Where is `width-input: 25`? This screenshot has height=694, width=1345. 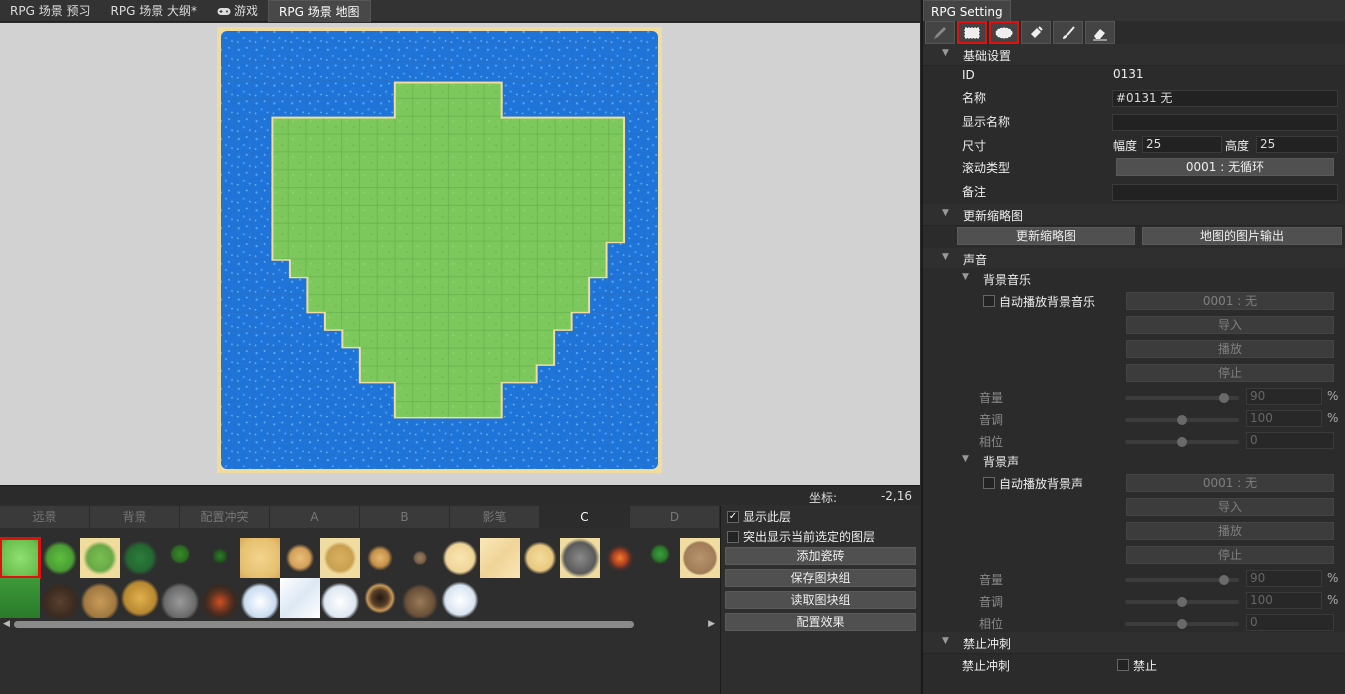 width-input: 25 is located at coordinates (1182, 144).